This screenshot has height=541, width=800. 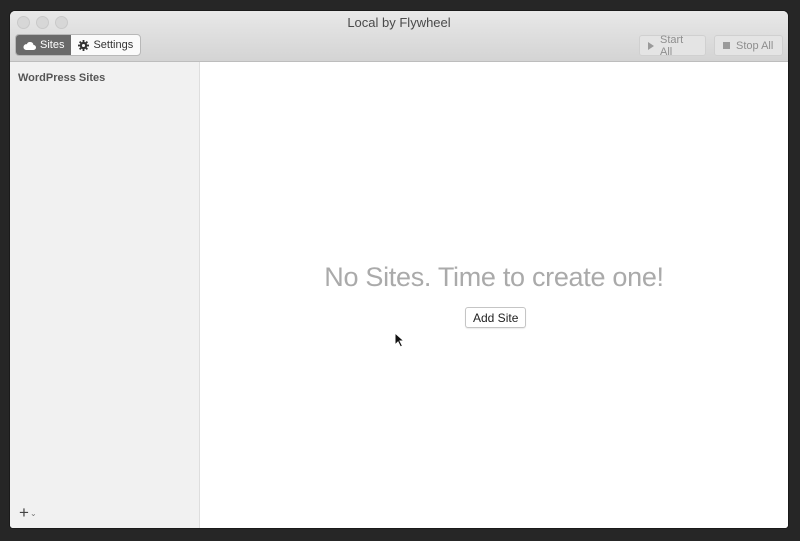 What do you see at coordinates (52, 45) in the screenshot?
I see `tab-sites-label: Sites` at bounding box center [52, 45].